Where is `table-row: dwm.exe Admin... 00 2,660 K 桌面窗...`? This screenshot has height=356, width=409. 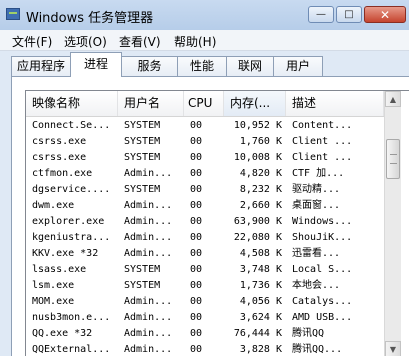
table-row: dwm.exe Admin... 00 2,660 K 桌面窗... is located at coordinates (205, 206).